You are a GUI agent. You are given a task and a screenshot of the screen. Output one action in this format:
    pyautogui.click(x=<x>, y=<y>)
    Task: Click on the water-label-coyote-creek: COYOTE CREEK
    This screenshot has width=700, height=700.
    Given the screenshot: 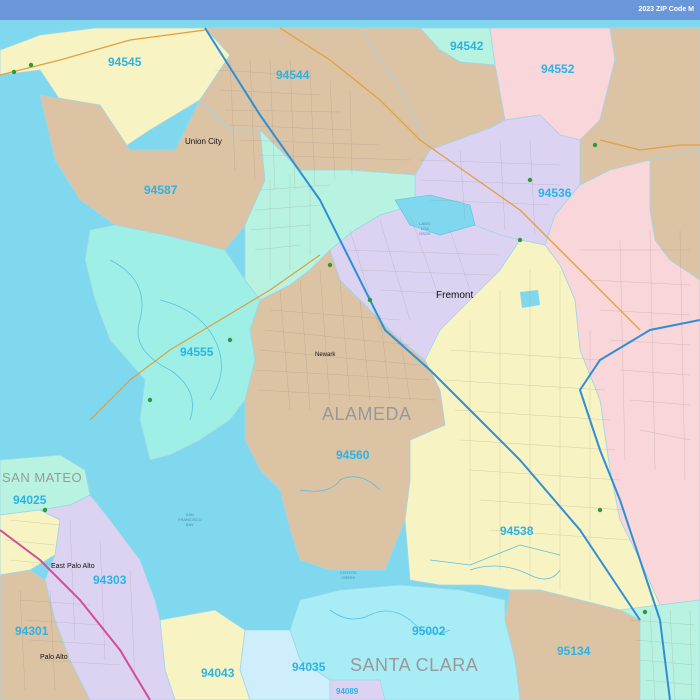 What is the action you would take?
    pyautogui.click(x=348, y=575)
    